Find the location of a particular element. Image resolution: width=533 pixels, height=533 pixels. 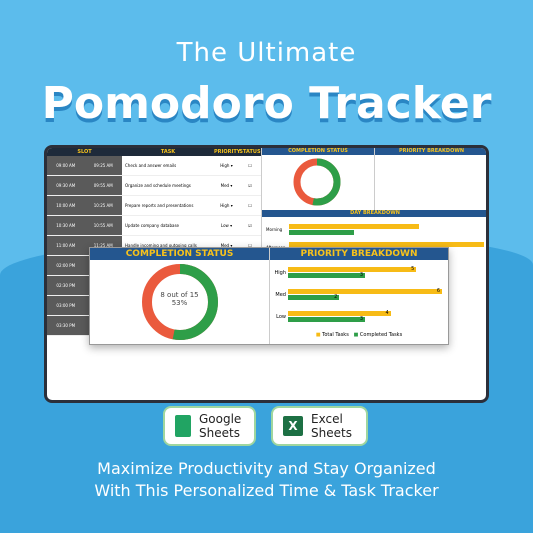

bar-total: 5 is located at coordinates (352, 269).